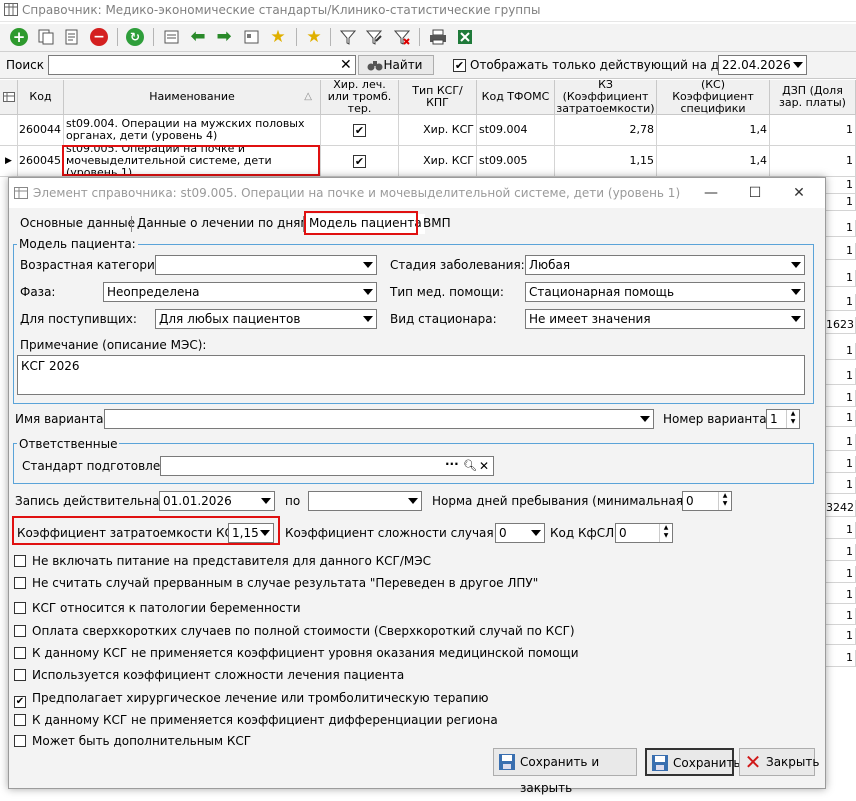 The image size is (856, 801). Describe the element at coordinates (360, 97) in the screenshot. I see `grid-header-surgical: Хир. леч. или тромб. тер.` at that location.